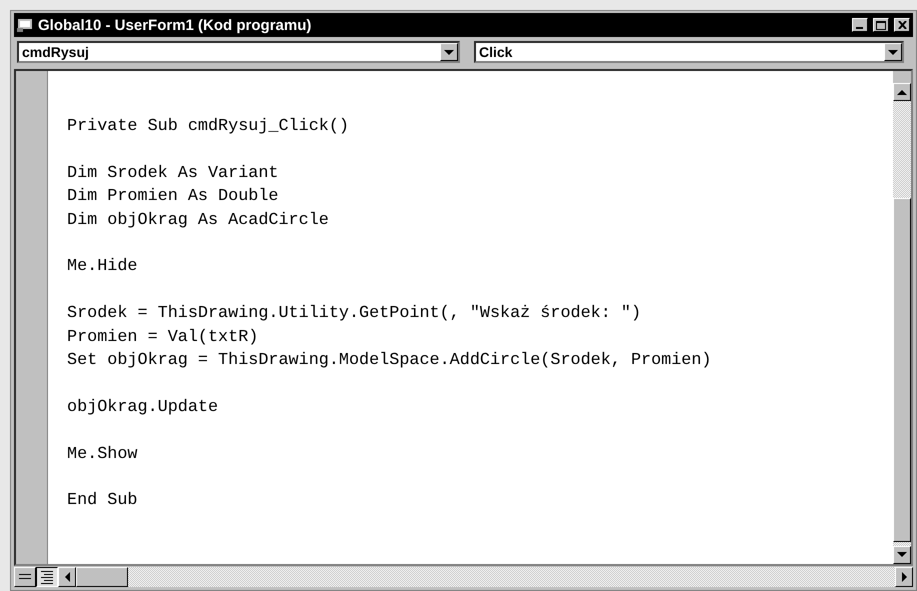 Image resolution: width=917 pixels, height=591 pixels. Describe the element at coordinates (354, 314) in the screenshot. I see `code-line: Srodek = ThisDrawing.Utility.GetPoint(, "Wskaż środek: ")` at that location.